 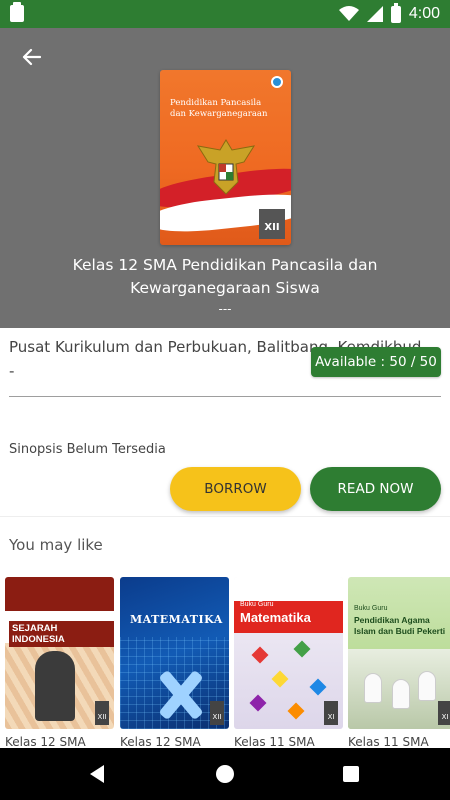 What do you see at coordinates (277, 82) in the screenshot?
I see `publisher-logo` at bounding box center [277, 82].